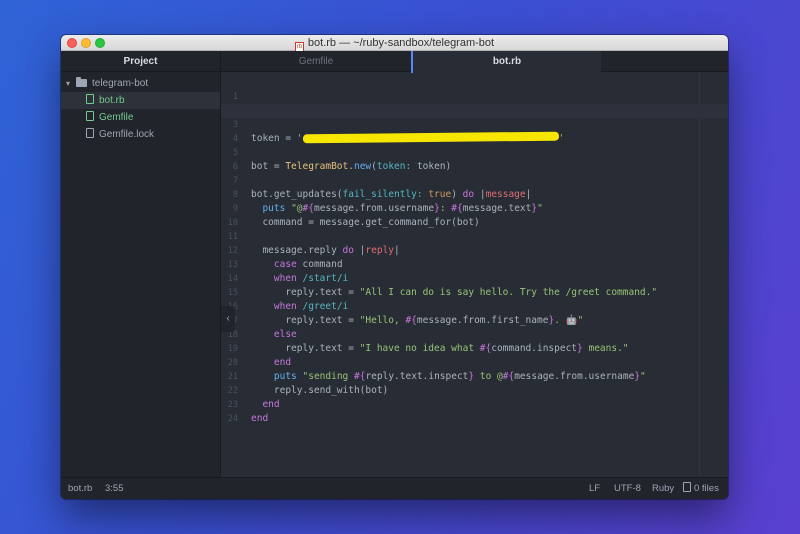 The width and height of the screenshot is (800, 534). Describe the element at coordinates (474, 320) in the screenshot. I see `code-line: 17 else` at that location.